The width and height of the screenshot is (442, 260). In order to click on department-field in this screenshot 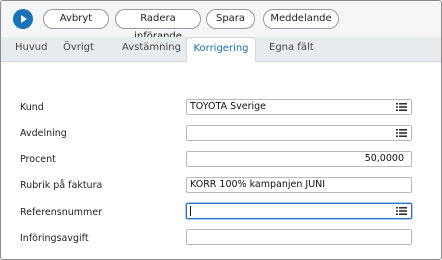, I will do `click(299, 133)`.